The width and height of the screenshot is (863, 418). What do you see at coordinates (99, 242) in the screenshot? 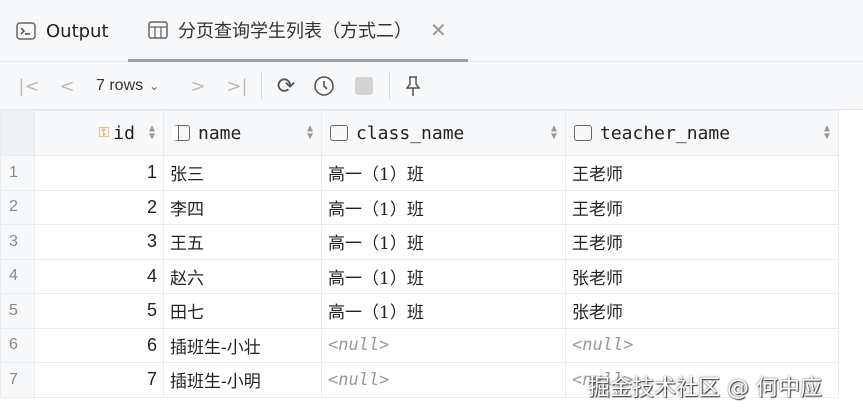
I see `cell-id: 3` at bounding box center [99, 242].